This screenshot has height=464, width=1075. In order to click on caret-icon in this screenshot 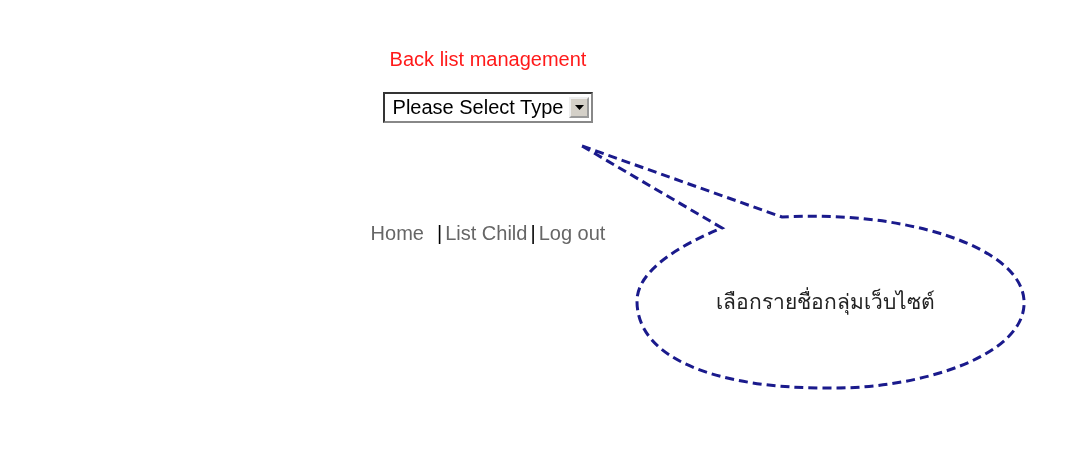, I will do `click(579, 107)`.